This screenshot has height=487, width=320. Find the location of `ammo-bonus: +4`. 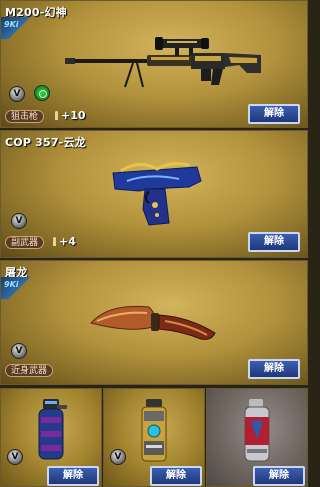

ammo-bonus: +4 is located at coordinates (64, 241).